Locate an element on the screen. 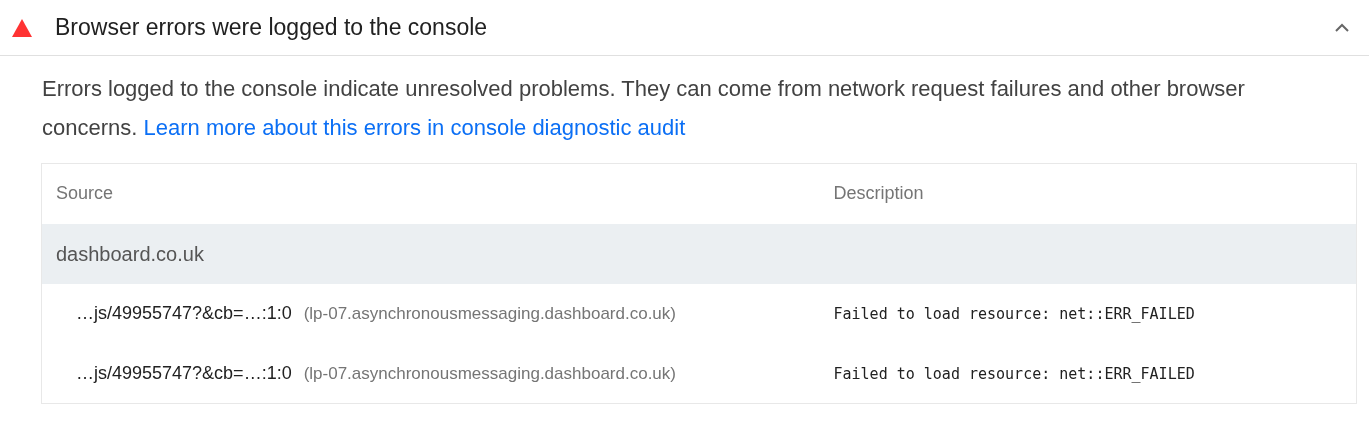  learn-more-link: Learn more about this errors in console diagnostic audit is located at coordinates (414, 127).